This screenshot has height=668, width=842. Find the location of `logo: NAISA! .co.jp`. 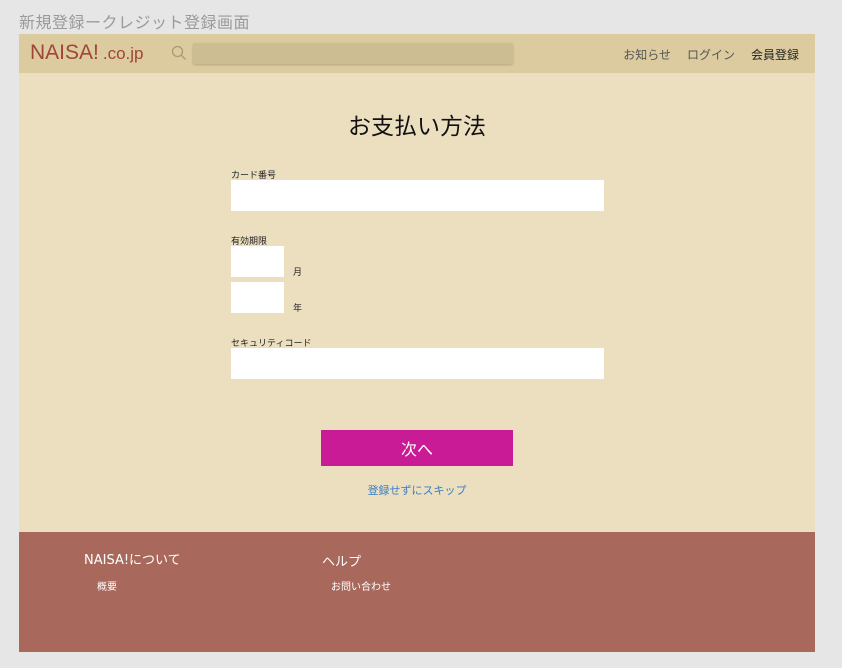

logo: NAISA! .co.jp is located at coordinates (87, 53).